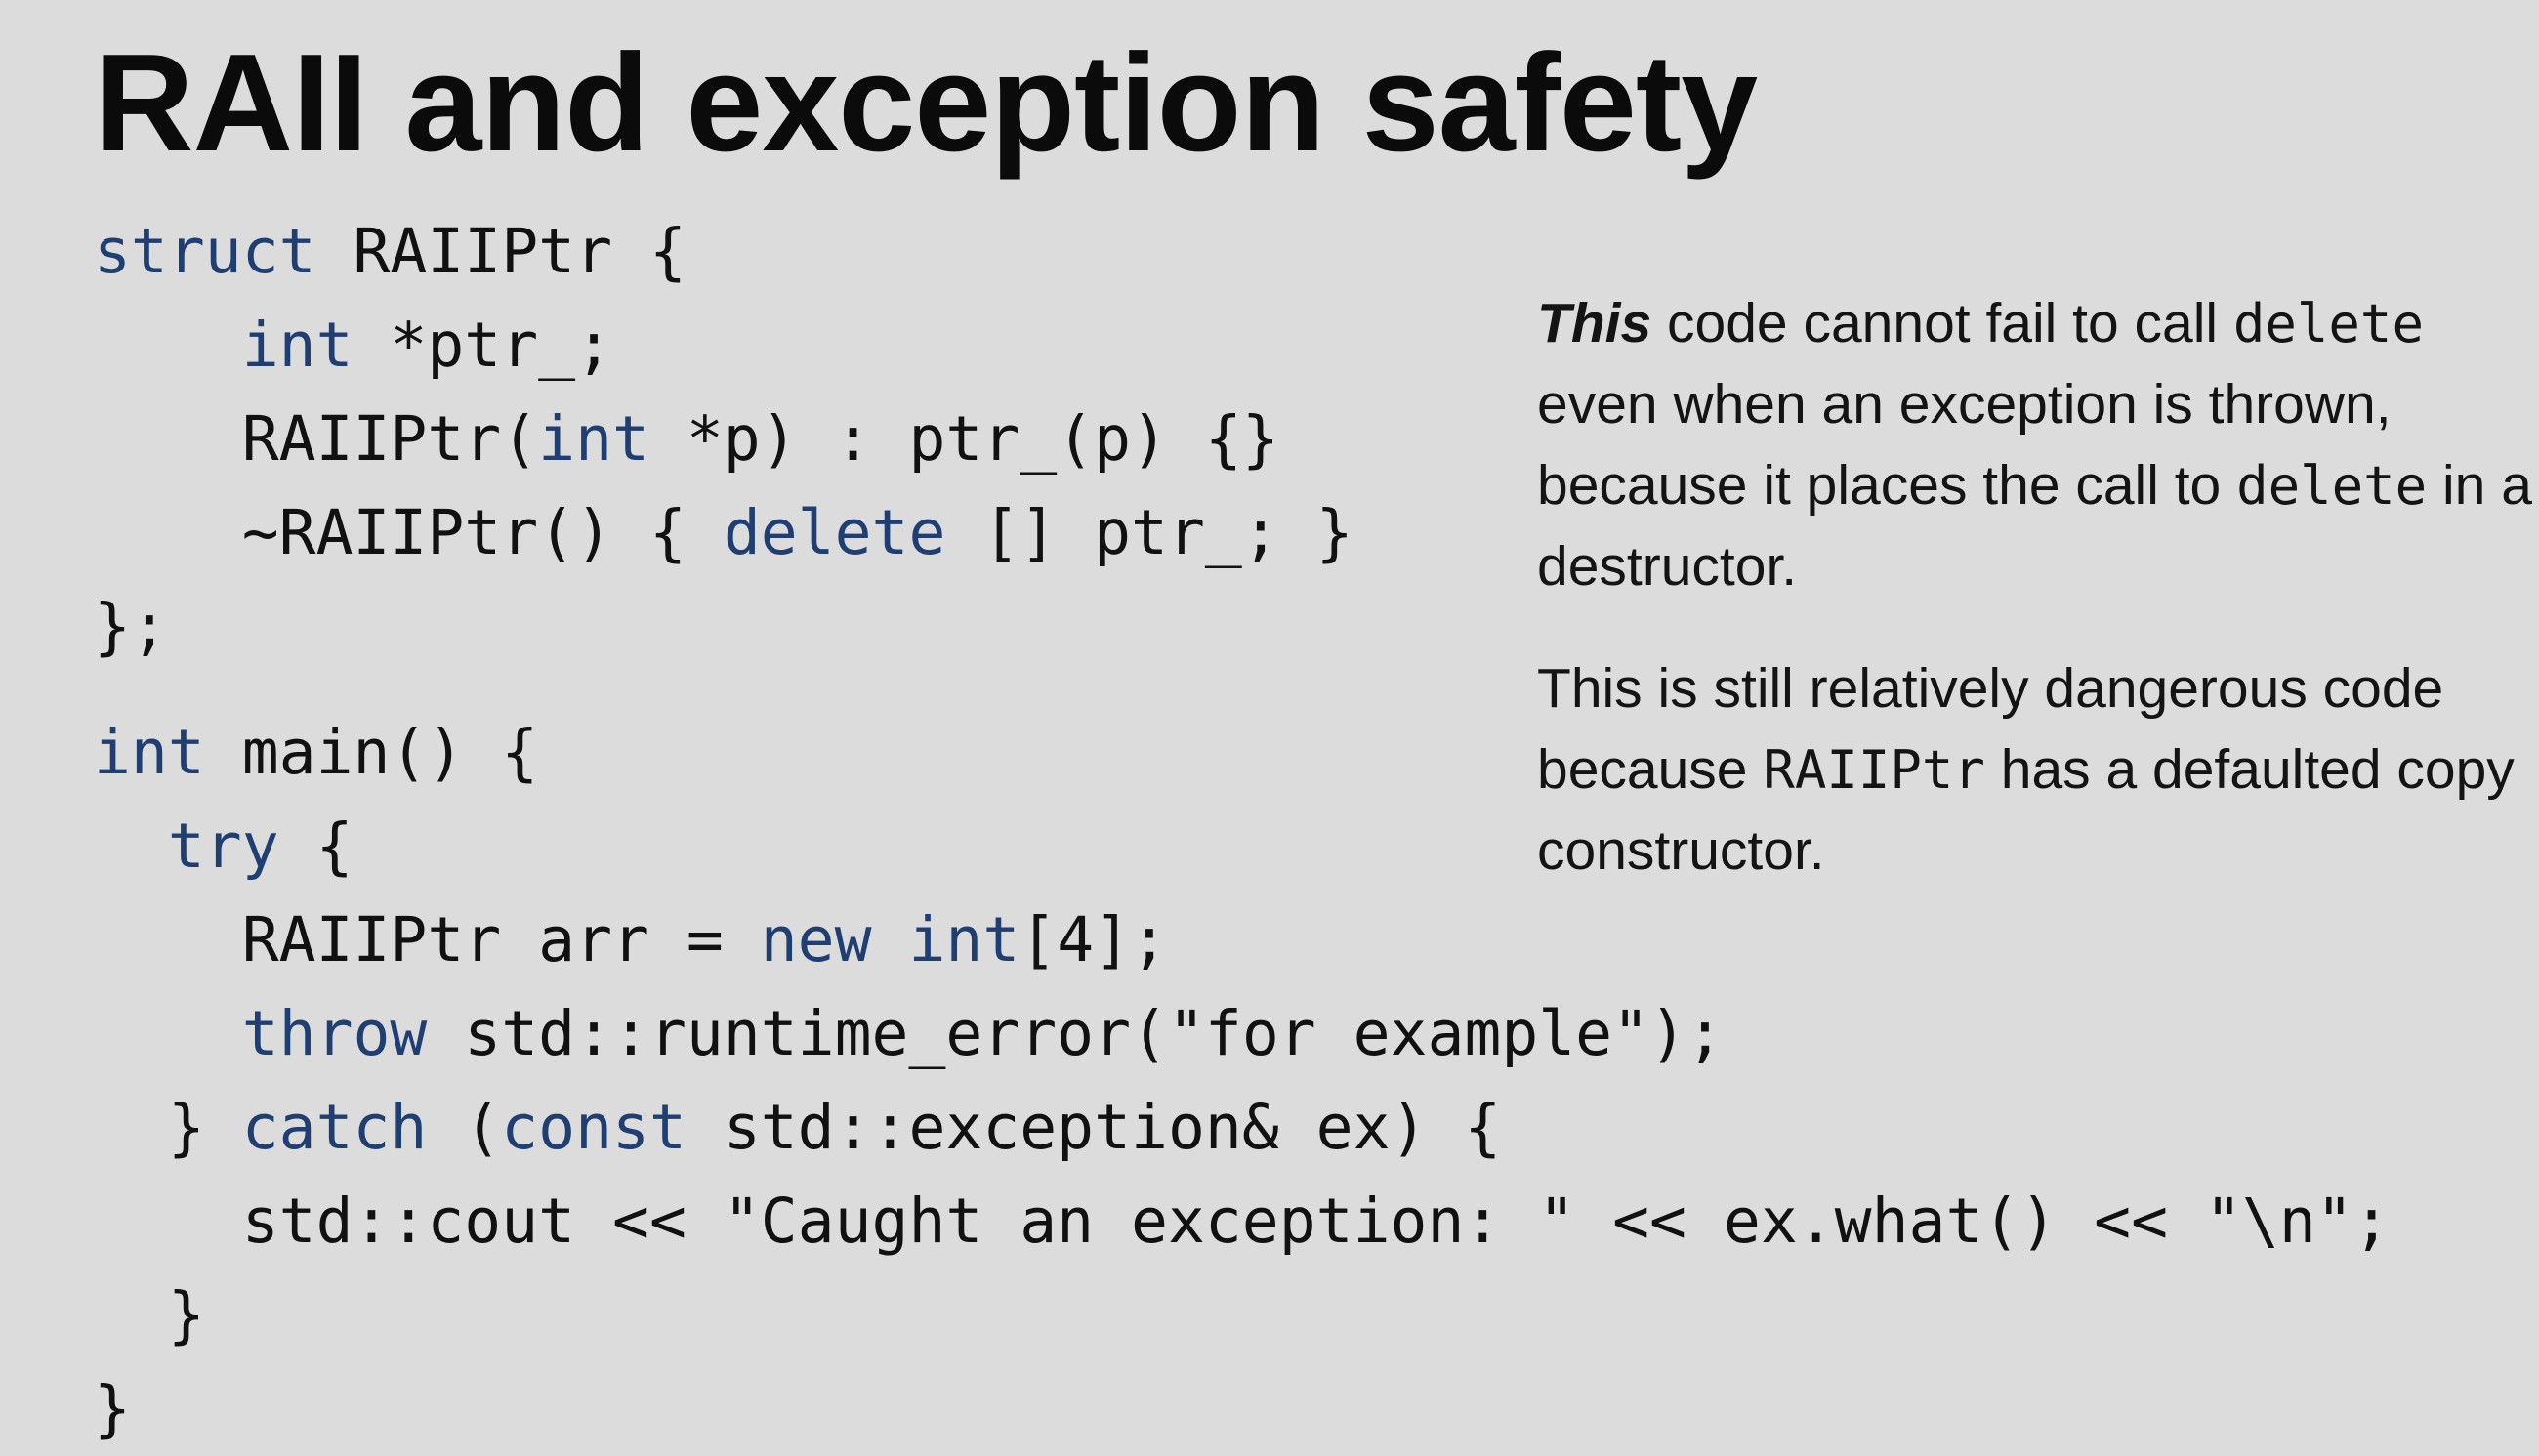 This screenshot has height=1456, width=2539. I want to click on code-keyword: new, so click(816, 940).